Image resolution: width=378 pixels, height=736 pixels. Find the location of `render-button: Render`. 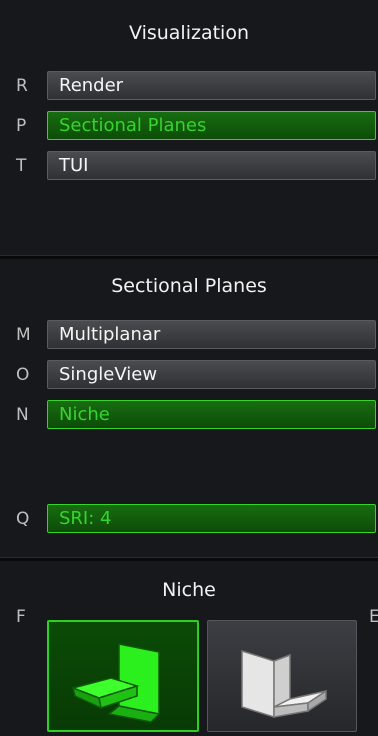

render-button: Render is located at coordinates (211, 85).